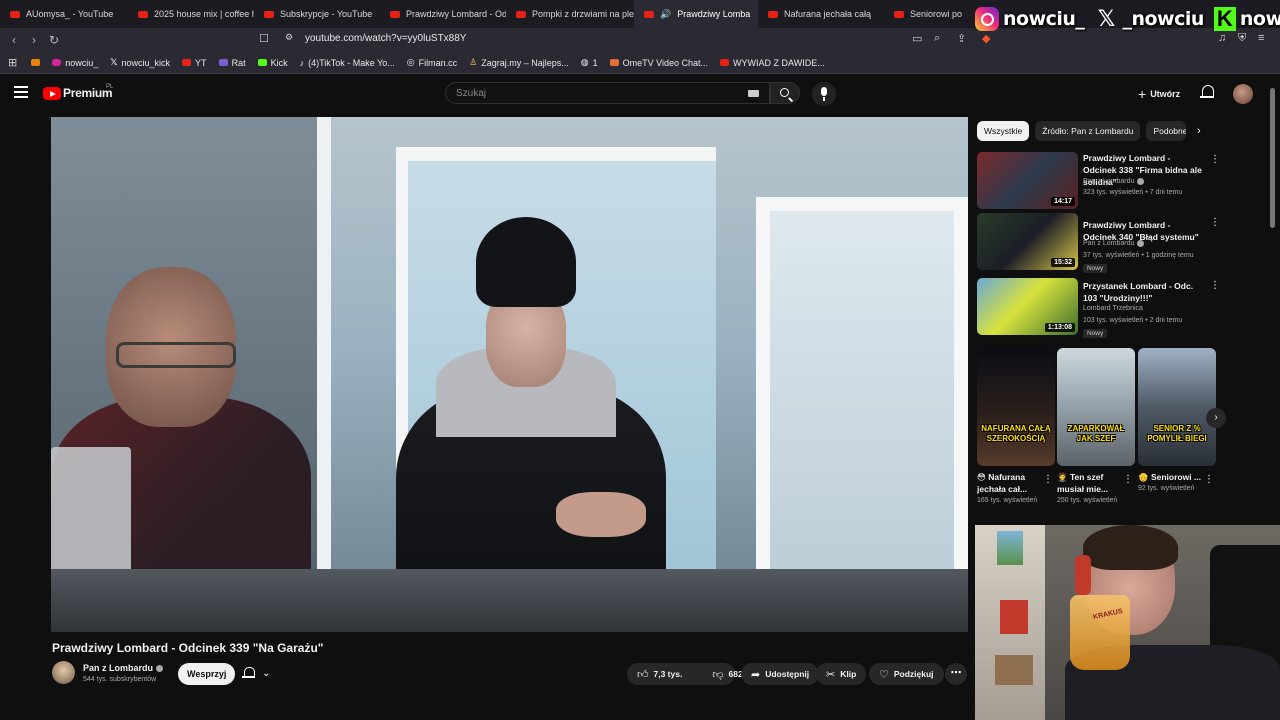  I want to click on chip-source: Źródło: Pan z Lombardu, so click(1088, 131).